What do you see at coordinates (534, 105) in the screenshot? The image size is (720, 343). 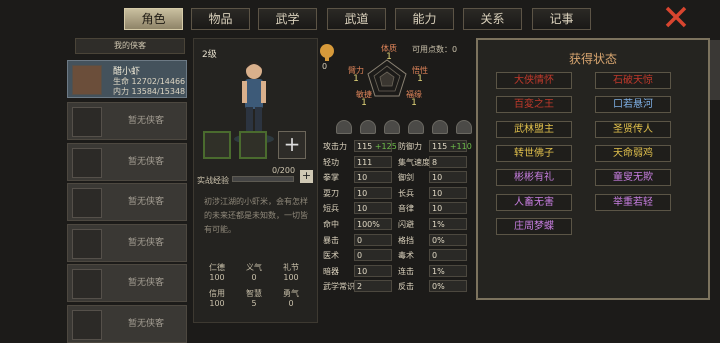 I see `status-tag: 百変之王` at bounding box center [534, 105].